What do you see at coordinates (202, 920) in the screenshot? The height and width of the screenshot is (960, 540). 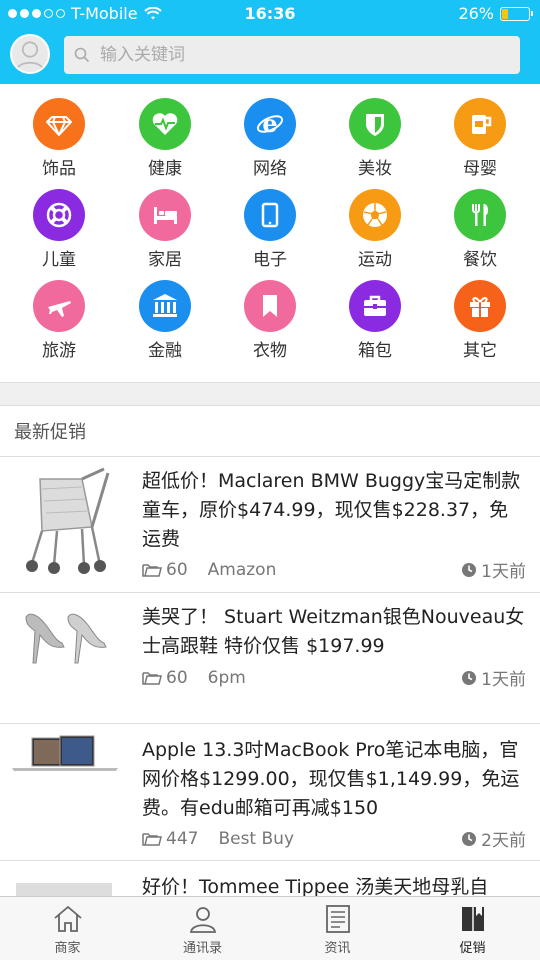 I see `contacts-icon` at bounding box center [202, 920].